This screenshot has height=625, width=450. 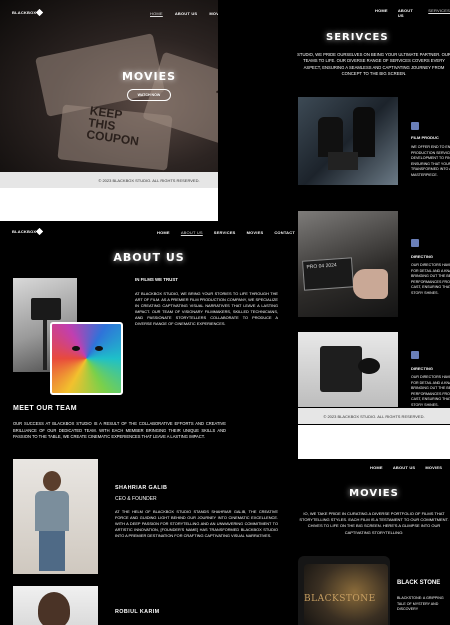 I want to click on camera-icon, so click(x=415, y=355).